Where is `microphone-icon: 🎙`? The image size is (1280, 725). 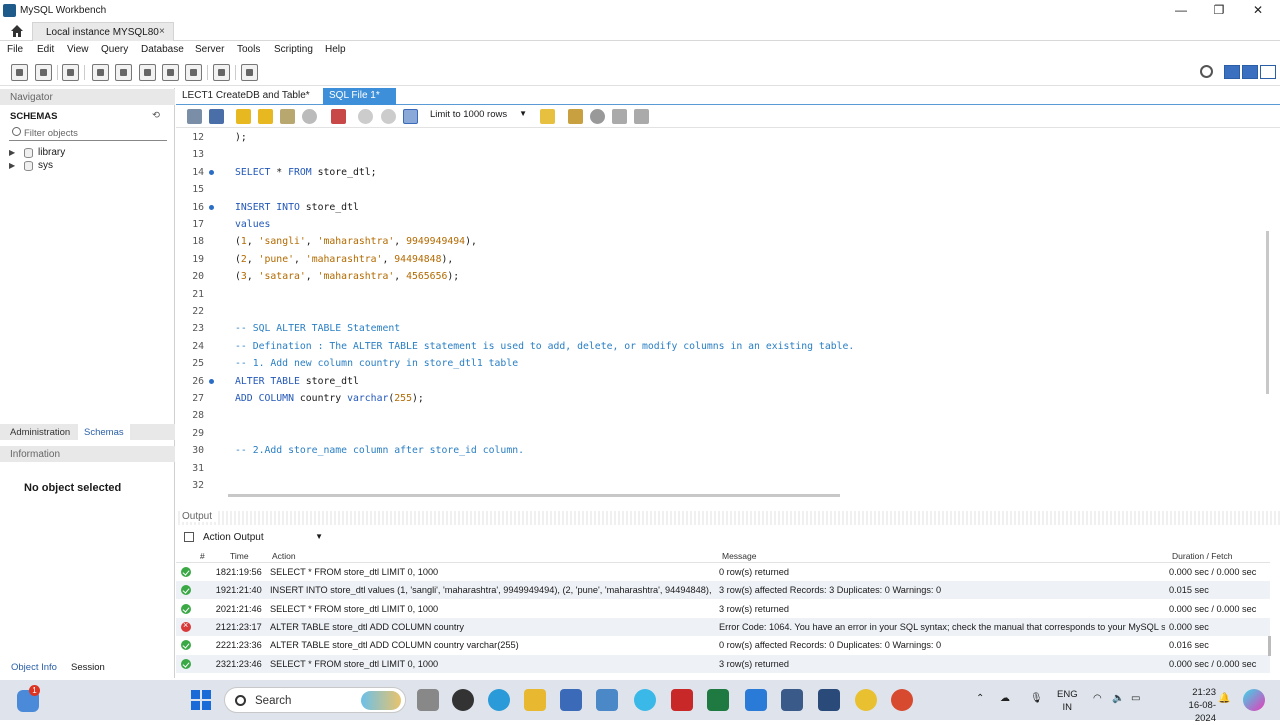 microphone-icon: 🎙 is located at coordinates (1036, 698).